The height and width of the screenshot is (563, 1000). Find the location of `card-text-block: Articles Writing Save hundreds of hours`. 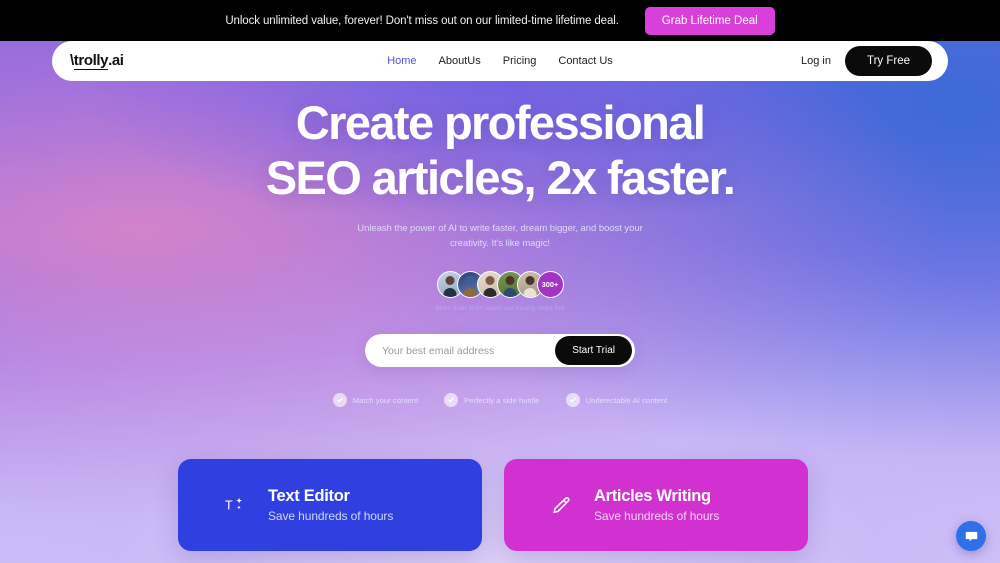

card-text-block: Articles Writing Save hundreds of hours is located at coordinates (656, 505).